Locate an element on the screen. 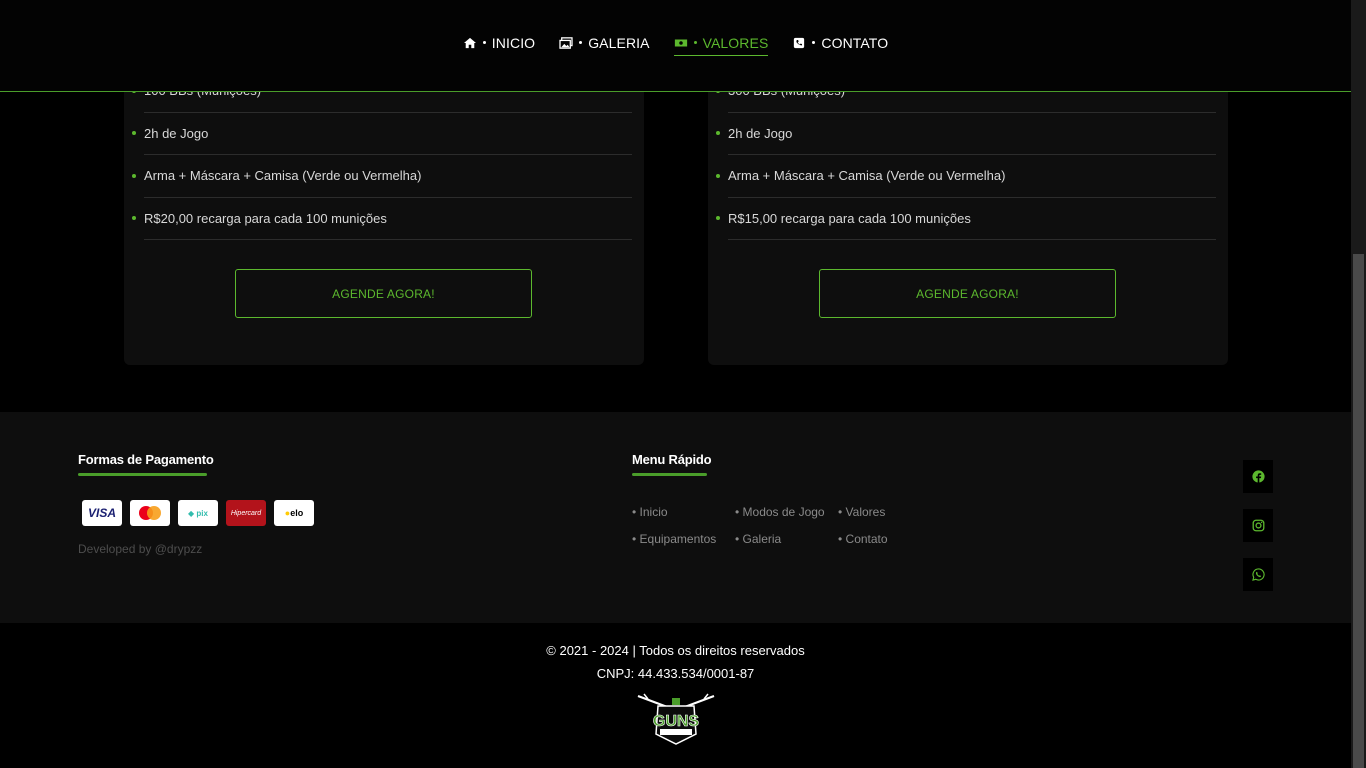 The height and width of the screenshot is (768, 1366). plan-feature: R$20,00 recarga para cada 100 munições is located at coordinates (388, 219).